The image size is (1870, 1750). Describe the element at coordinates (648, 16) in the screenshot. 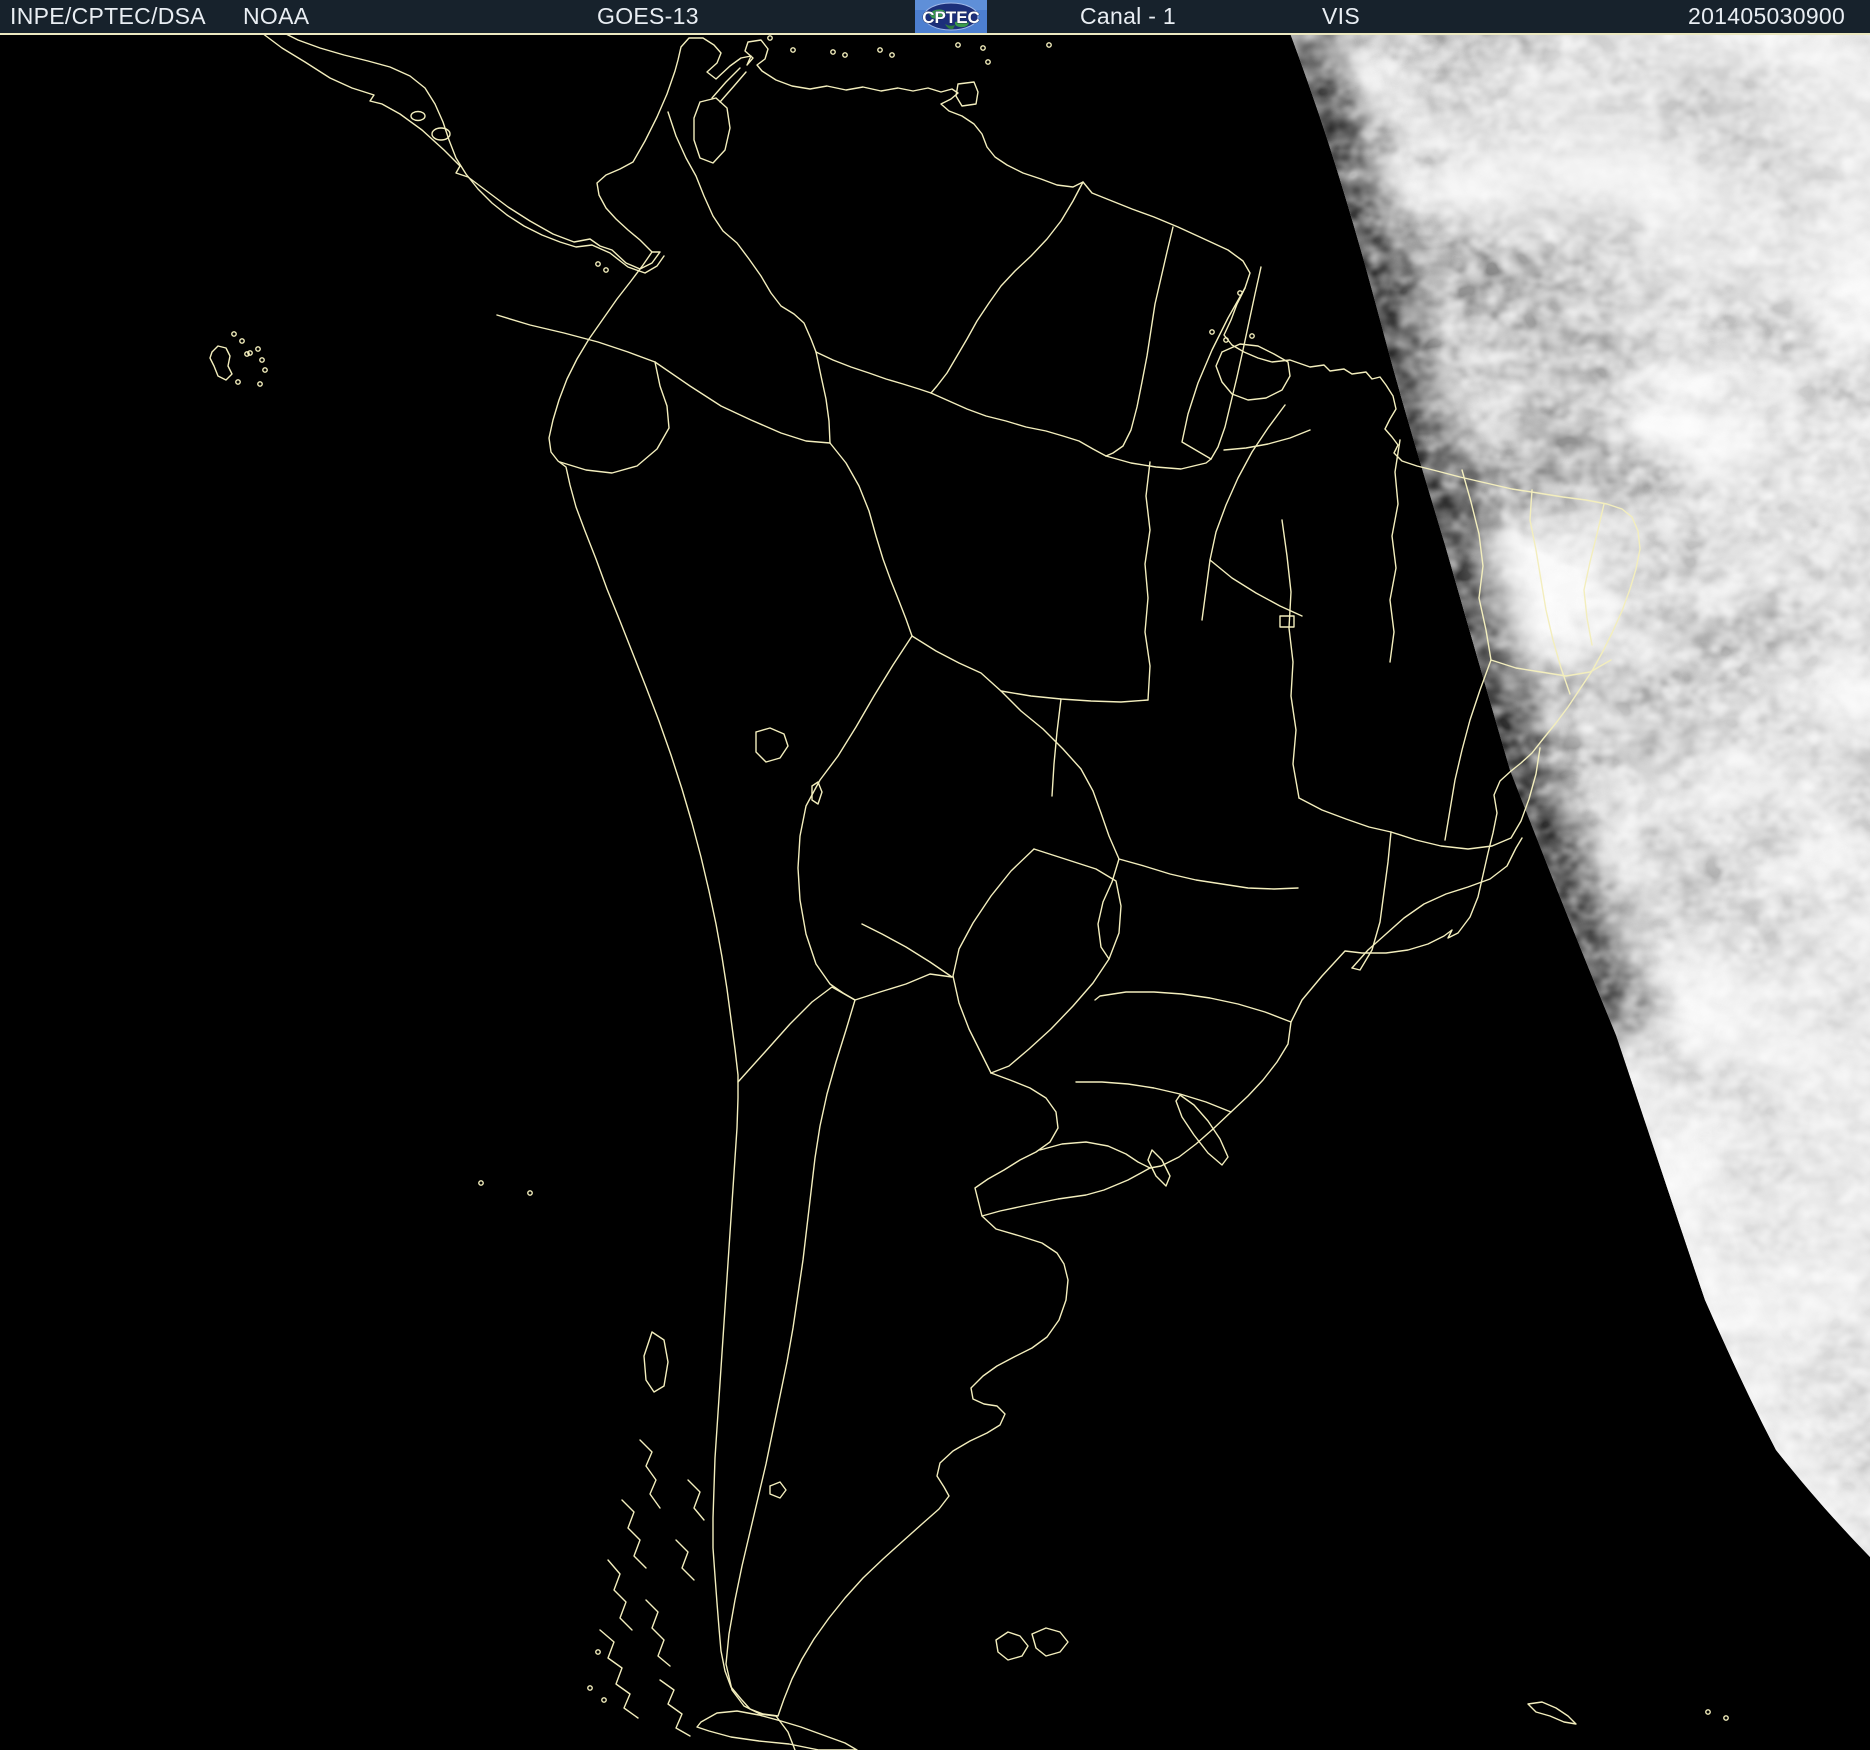

I see `satellite-label: GOES-13` at that location.